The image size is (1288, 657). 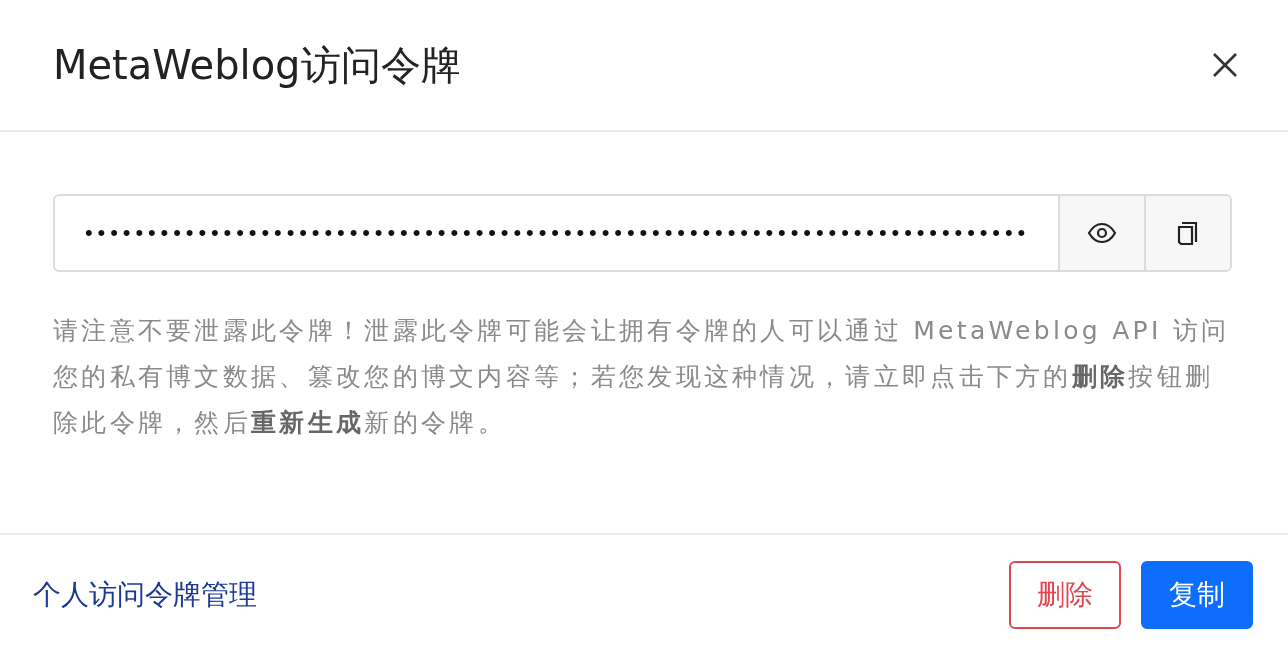 I want to click on dialog-title: MetaWeblog访问令牌, so click(x=257, y=65).